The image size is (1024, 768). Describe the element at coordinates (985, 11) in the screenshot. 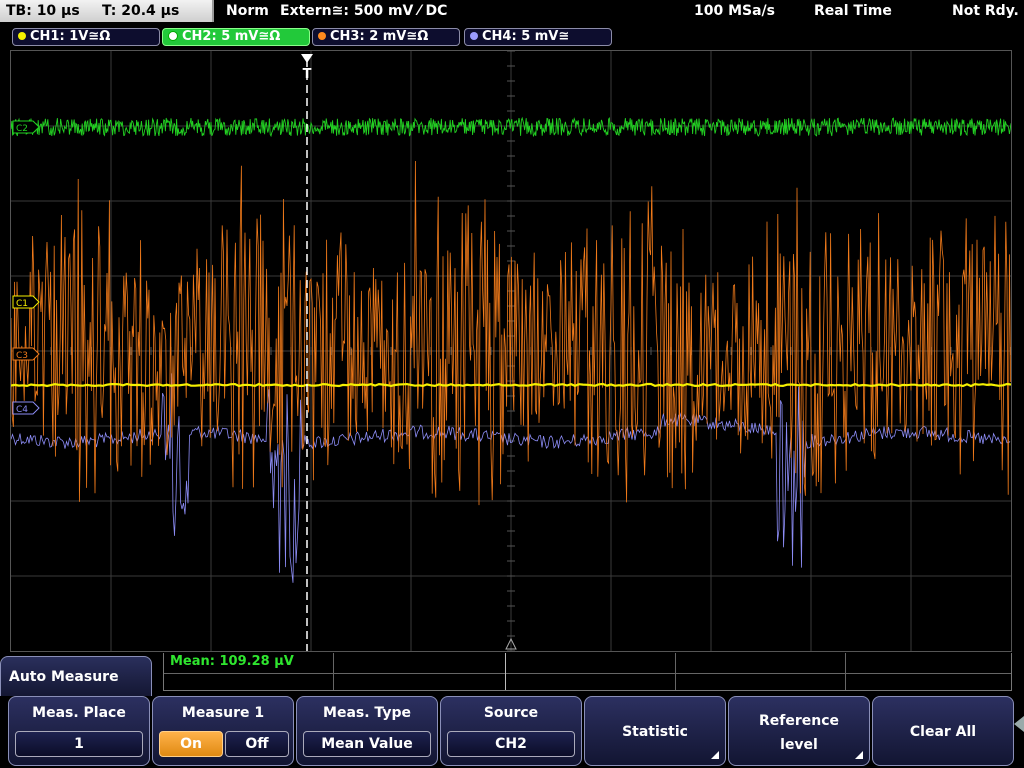

I see `ready-state: Not Rdy.` at that location.